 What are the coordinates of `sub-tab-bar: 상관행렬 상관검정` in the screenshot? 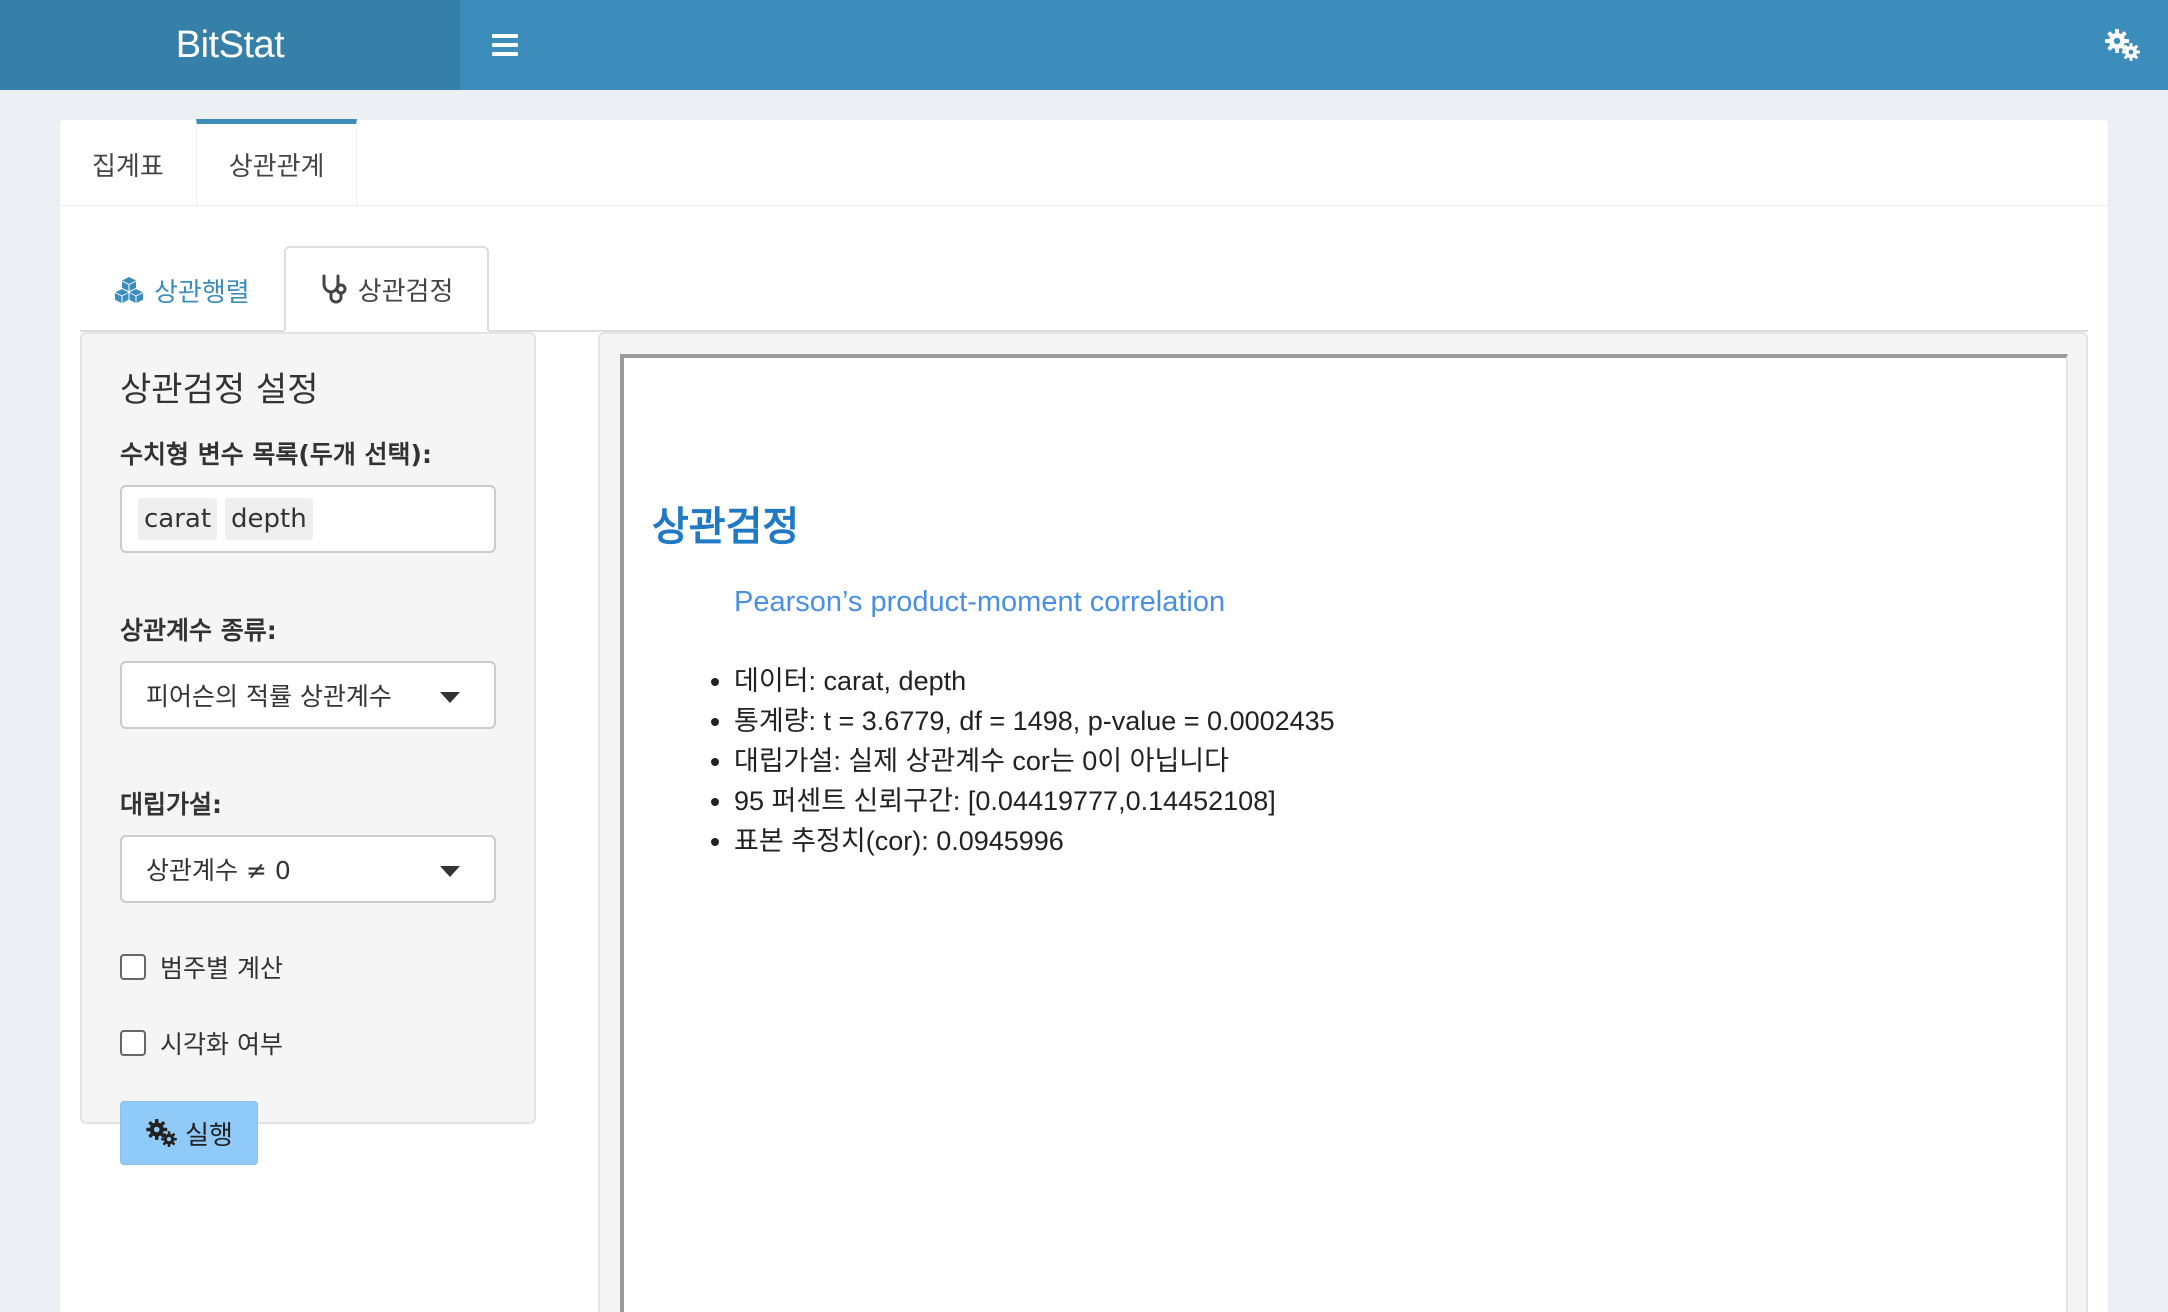 It's located at (1084, 280).